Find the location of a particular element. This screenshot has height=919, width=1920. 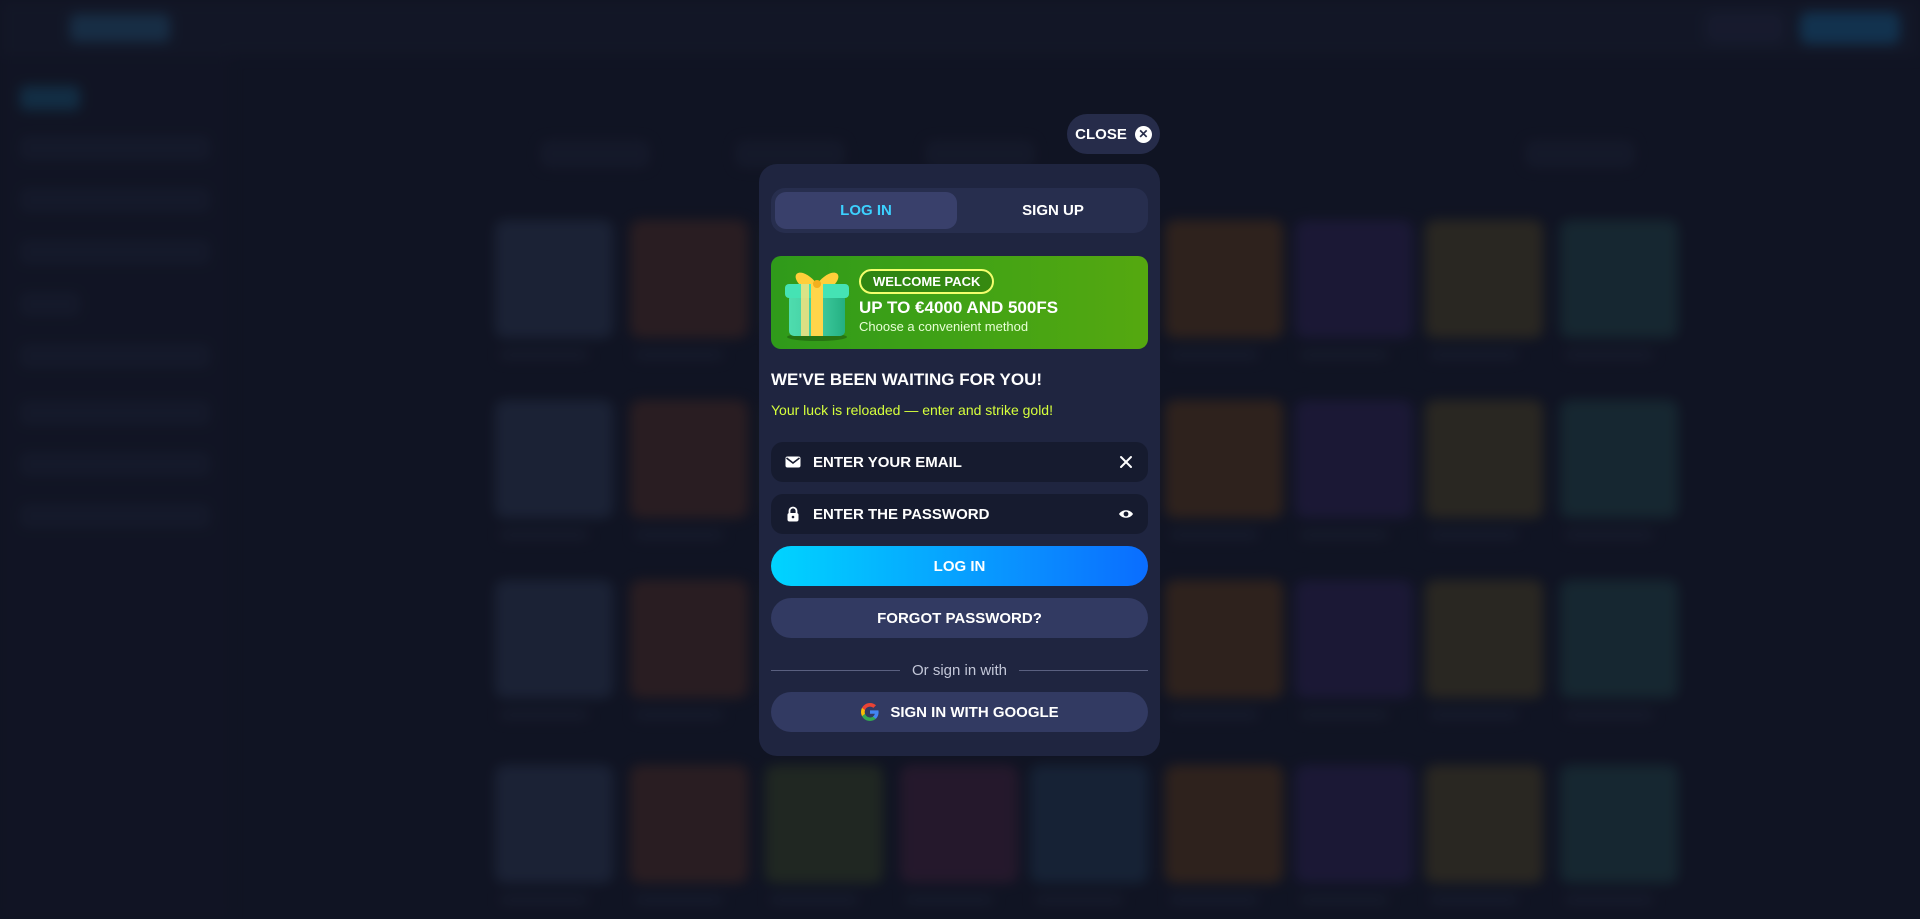

auth-tabs: LOG IN SIGN UP is located at coordinates (959, 210).